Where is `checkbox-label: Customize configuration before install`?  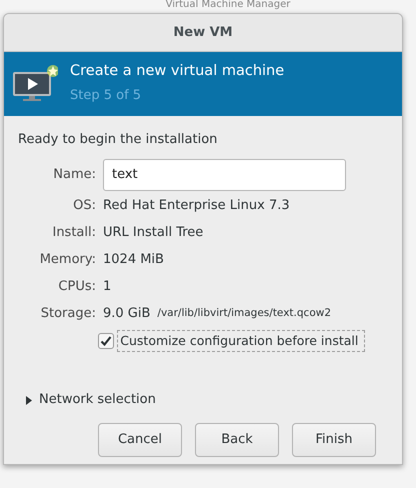 checkbox-label: Customize configuration before install is located at coordinates (241, 341).